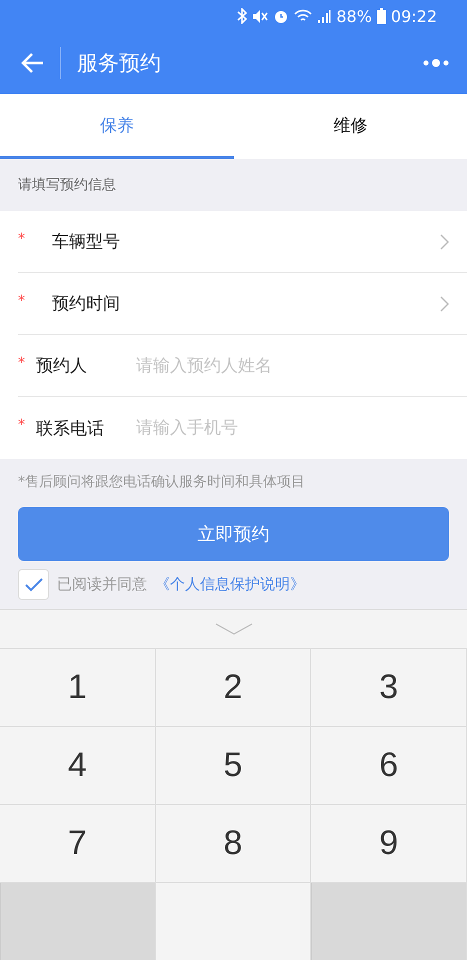  Describe the element at coordinates (281, 16) in the screenshot. I see `alarm-icon` at that location.